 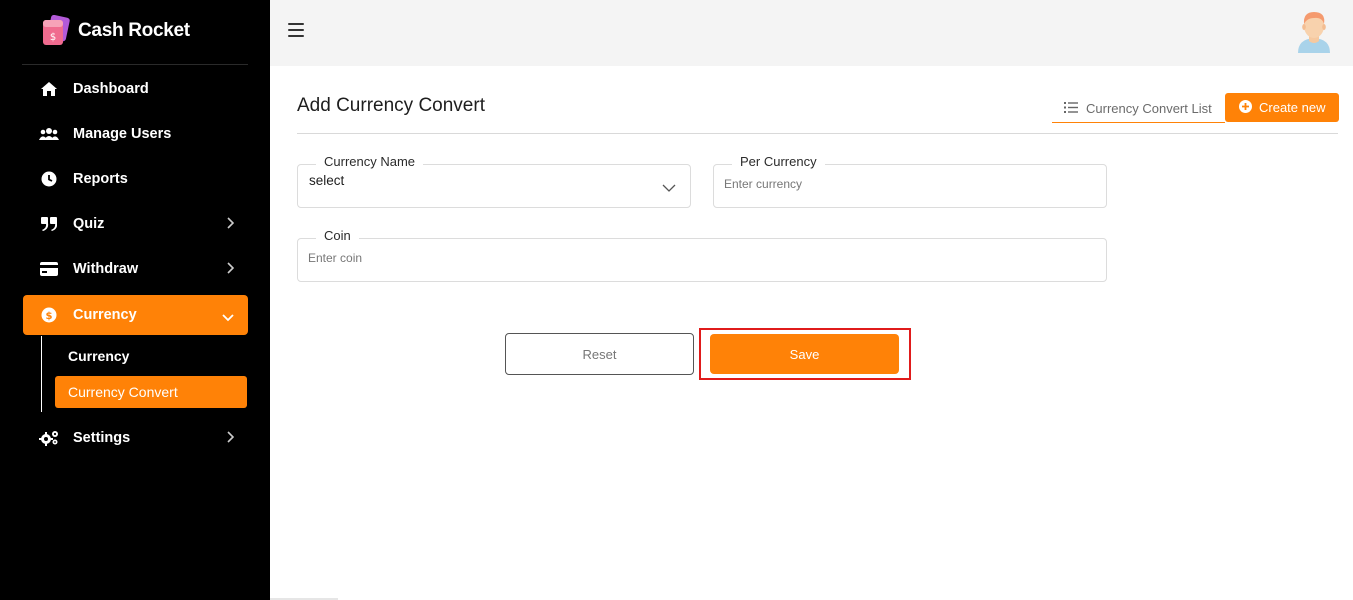 I want to click on sidebar-subitem-currency-convert: Currency Convert, so click(x=151, y=392).